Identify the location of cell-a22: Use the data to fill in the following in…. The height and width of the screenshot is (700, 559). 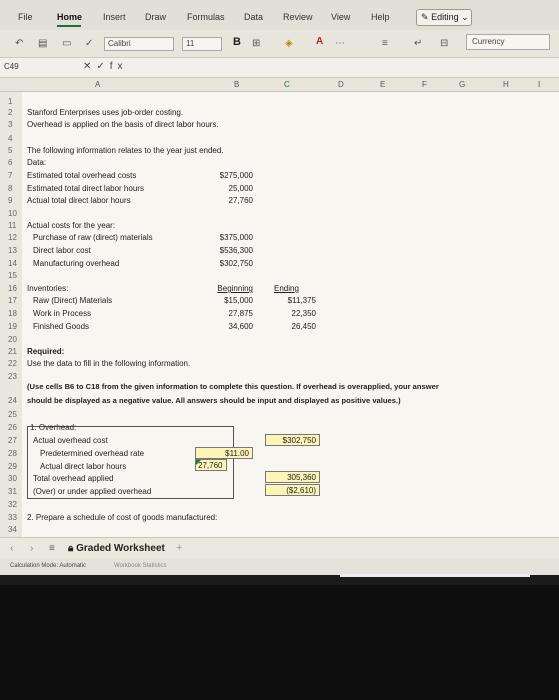
(108, 363).